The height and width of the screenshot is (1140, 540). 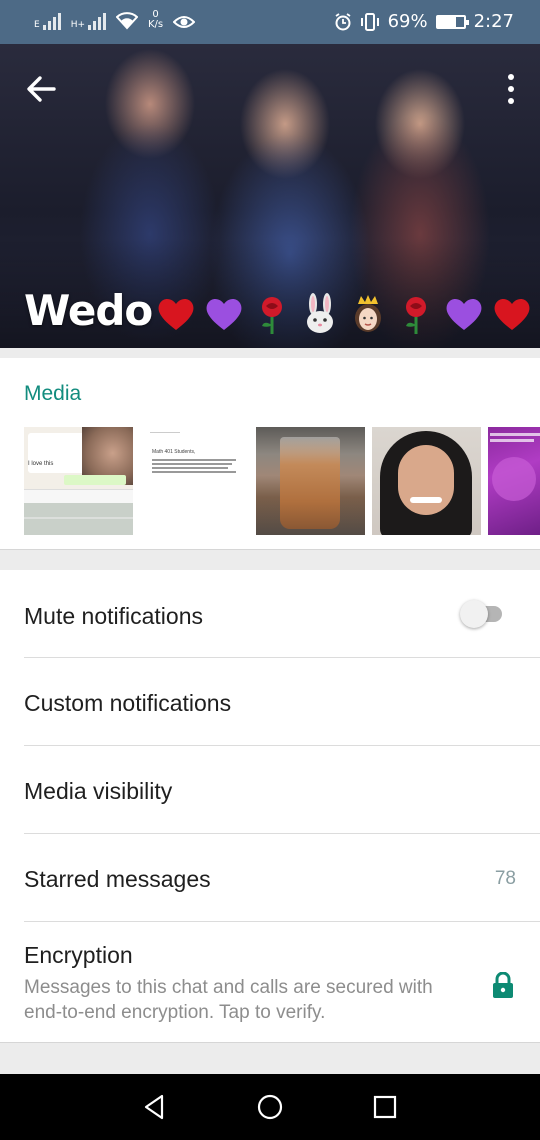 What do you see at coordinates (270, 22) in the screenshot?
I see `status-bar: E H+ 0 K/s 69% 2:27` at bounding box center [270, 22].